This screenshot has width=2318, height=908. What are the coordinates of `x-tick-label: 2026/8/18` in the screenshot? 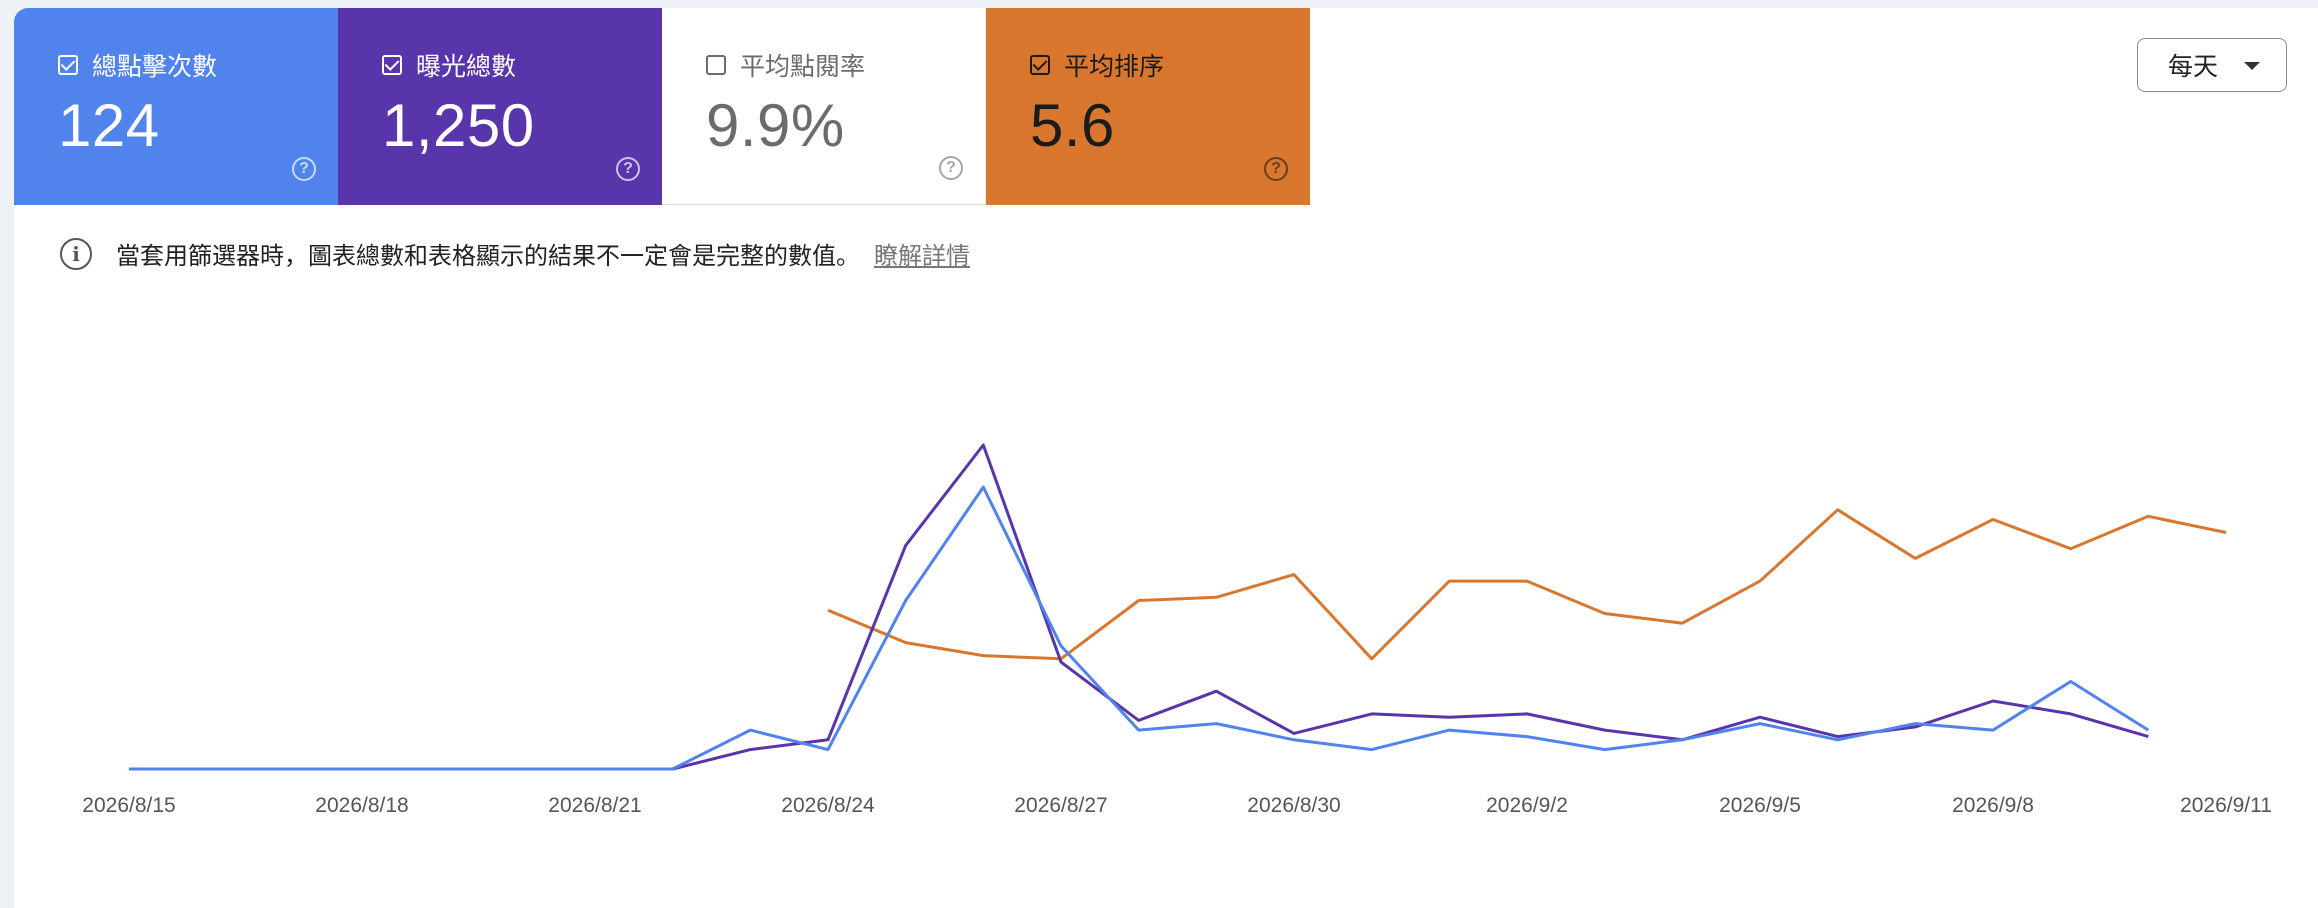 It's located at (361, 805).